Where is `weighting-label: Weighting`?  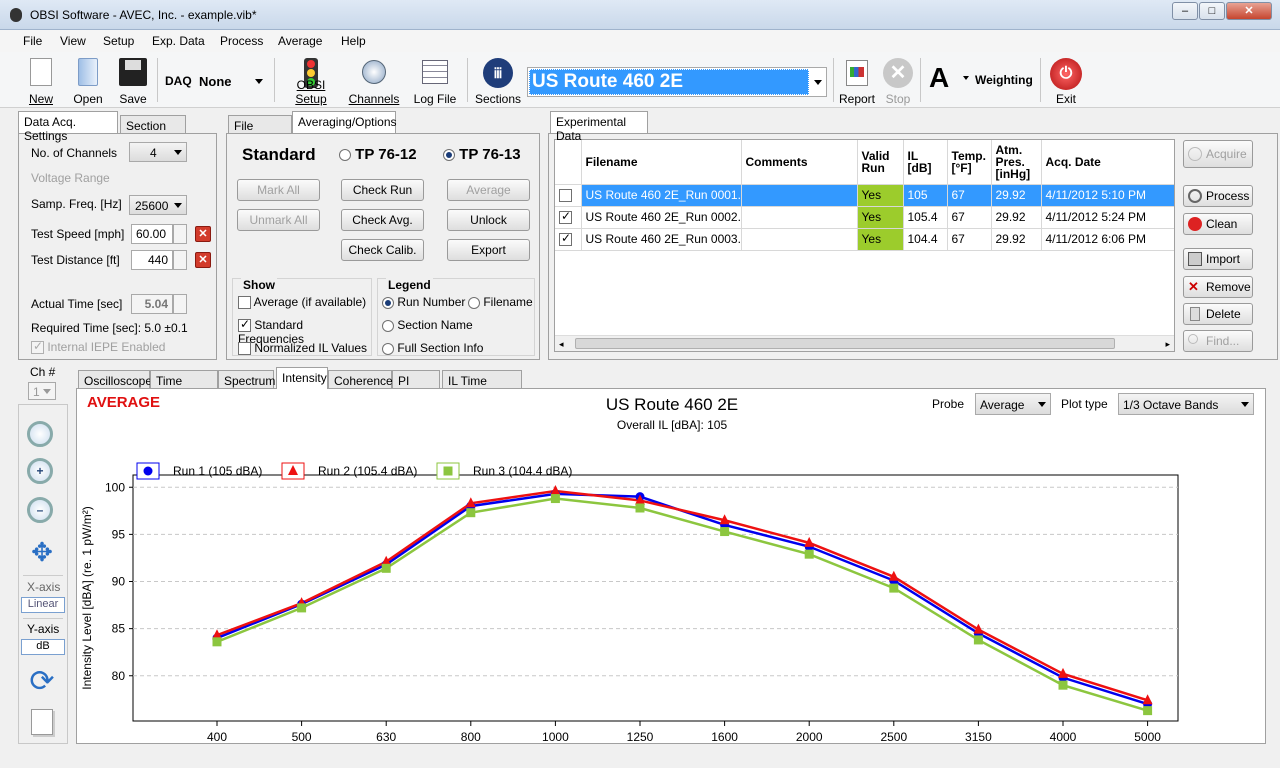
weighting-label: Weighting is located at coordinates (1004, 80).